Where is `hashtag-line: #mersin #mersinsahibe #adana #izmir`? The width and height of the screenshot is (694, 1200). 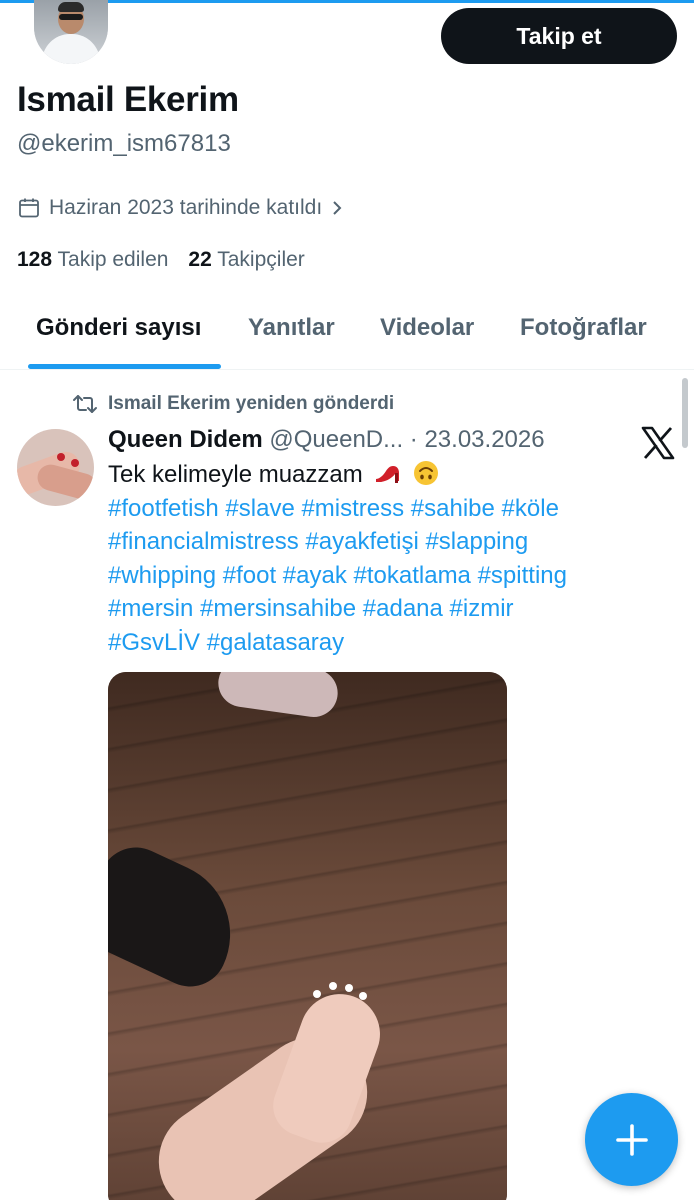 hashtag-line: #mersin #mersinsahibe #adana #izmir is located at coordinates (393, 609).